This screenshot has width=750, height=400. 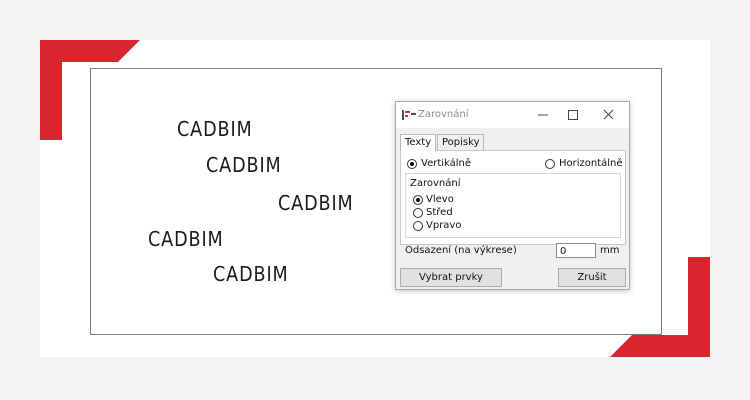 I want to click on vertical-radio, so click(x=412, y=164).